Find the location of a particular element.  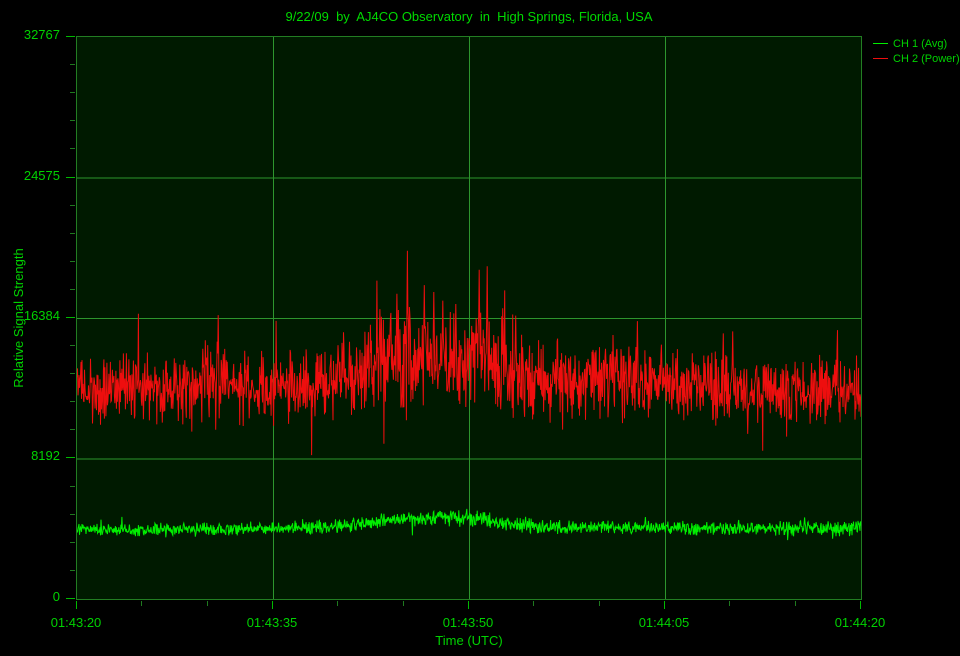

x-tick-label: 01:44:05 is located at coordinates (664, 622).